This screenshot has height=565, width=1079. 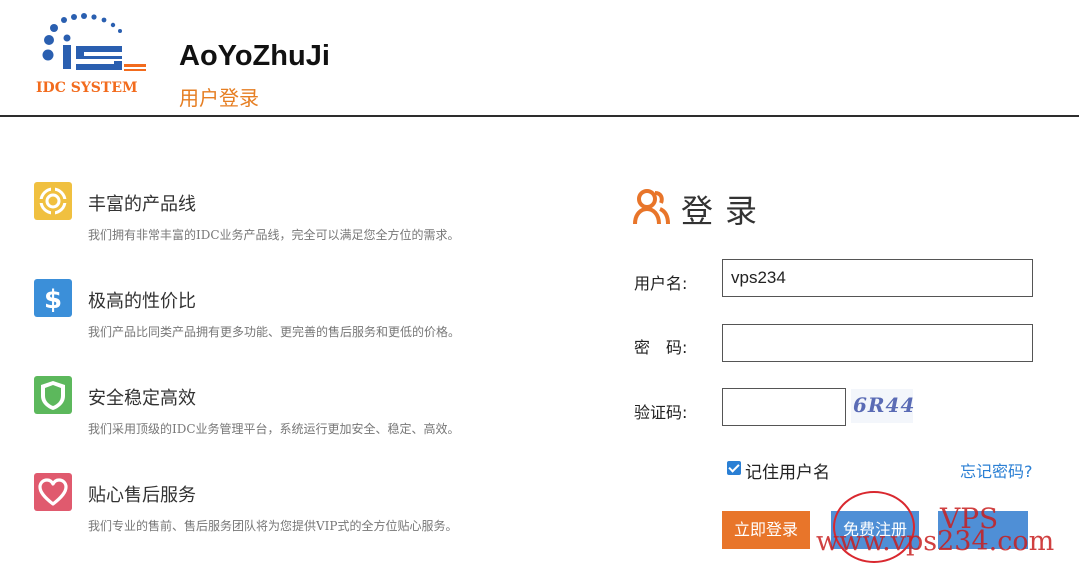 I want to click on brand-name: AoYoZhuJi, so click(x=254, y=56).